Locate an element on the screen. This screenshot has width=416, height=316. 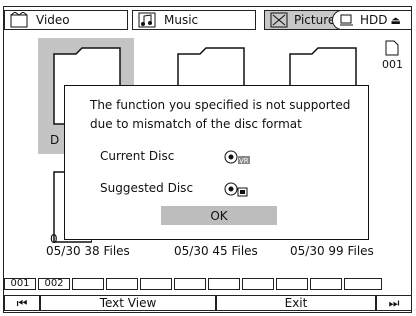
tab-video: Video is located at coordinates (66, 20).